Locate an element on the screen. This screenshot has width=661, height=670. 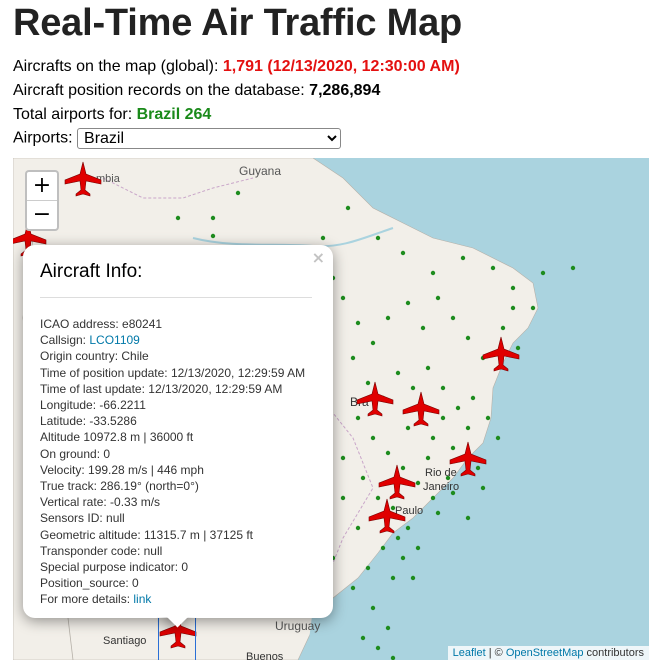
leaflet-link: Leaflet is located at coordinates (469, 653).